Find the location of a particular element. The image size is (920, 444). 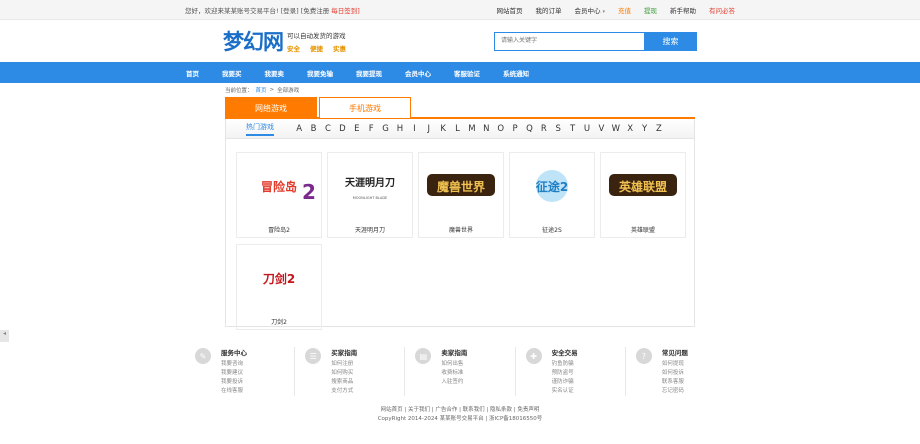

tab-mobile-games: 手机游戏 is located at coordinates (365, 107).